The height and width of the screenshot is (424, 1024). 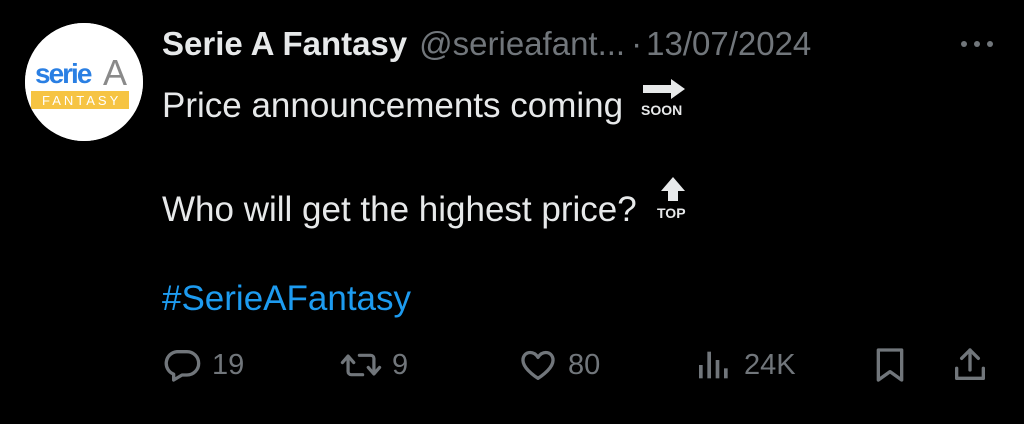 I want to click on views-count: 24K, so click(x=770, y=364).